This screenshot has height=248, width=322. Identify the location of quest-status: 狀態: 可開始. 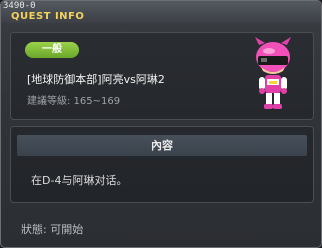
(52, 229).